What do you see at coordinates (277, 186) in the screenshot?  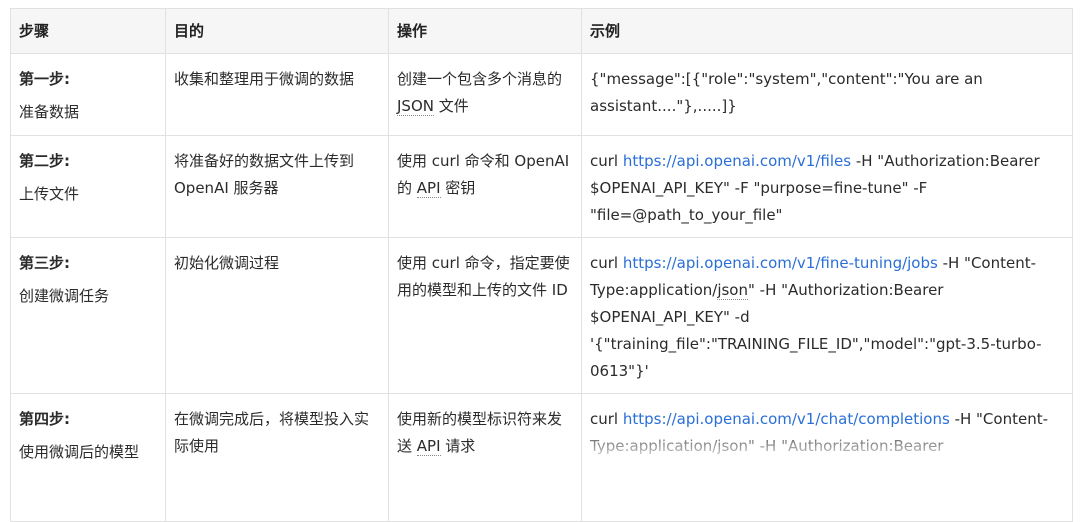 I see `purpose-cell: 将准备好的数据文件上传到 OpenAI 服务器` at bounding box center [277, 186].